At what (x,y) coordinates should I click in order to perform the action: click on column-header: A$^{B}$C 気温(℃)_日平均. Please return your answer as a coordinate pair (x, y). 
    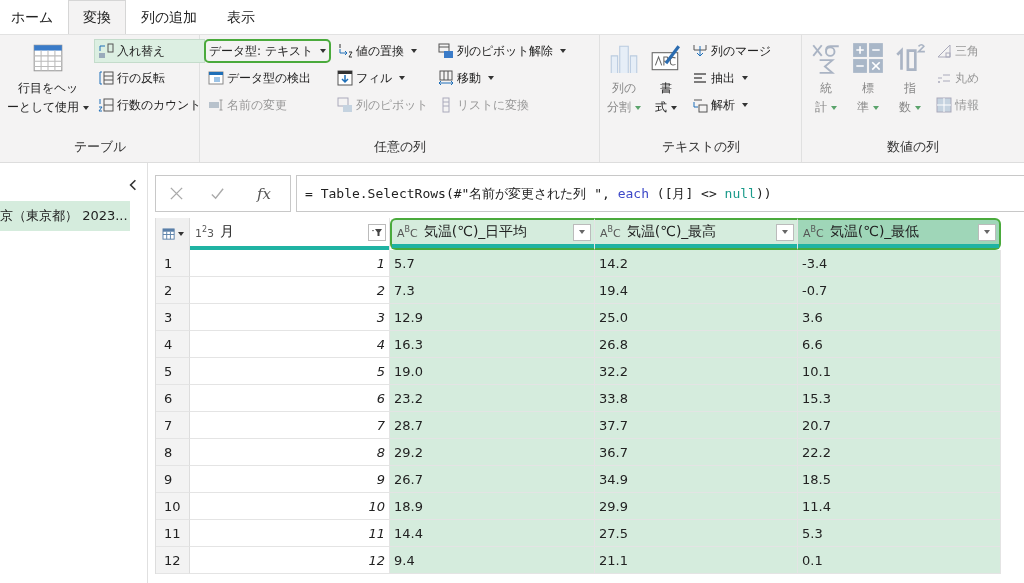
    Looking at the image, I should click on (492, 234).